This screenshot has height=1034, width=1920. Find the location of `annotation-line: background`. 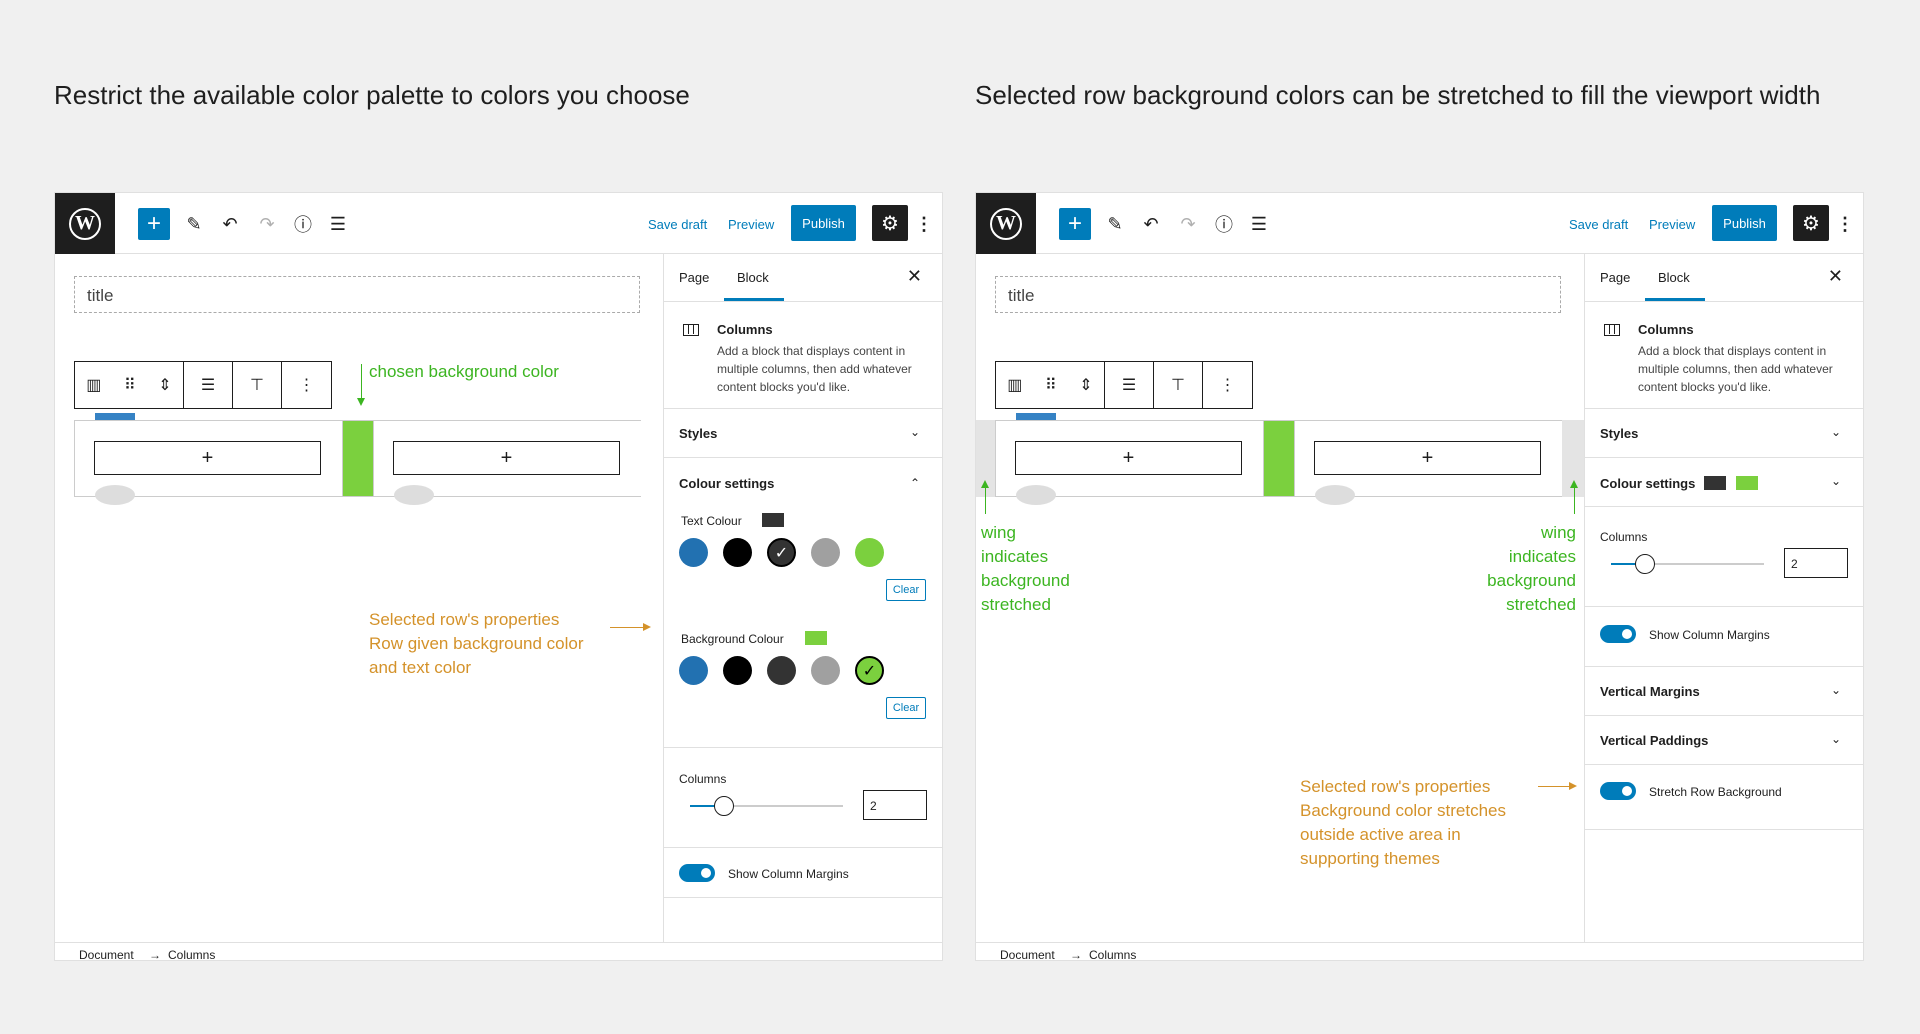

annotation-line: background is located at coordinates (1025, 580).